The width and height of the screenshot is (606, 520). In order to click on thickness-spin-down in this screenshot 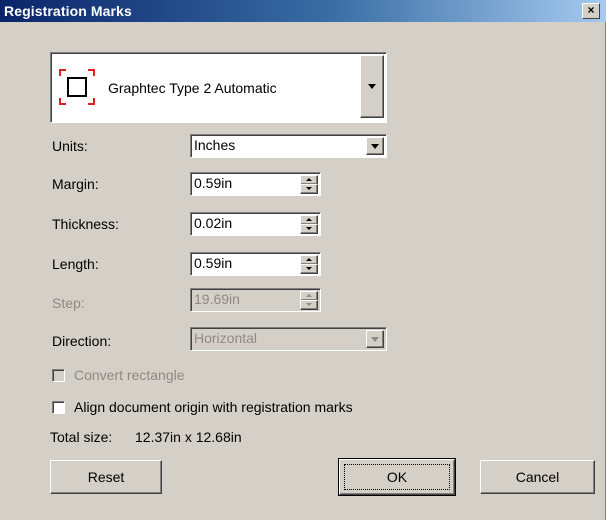, I will do `click(309, 229)`.